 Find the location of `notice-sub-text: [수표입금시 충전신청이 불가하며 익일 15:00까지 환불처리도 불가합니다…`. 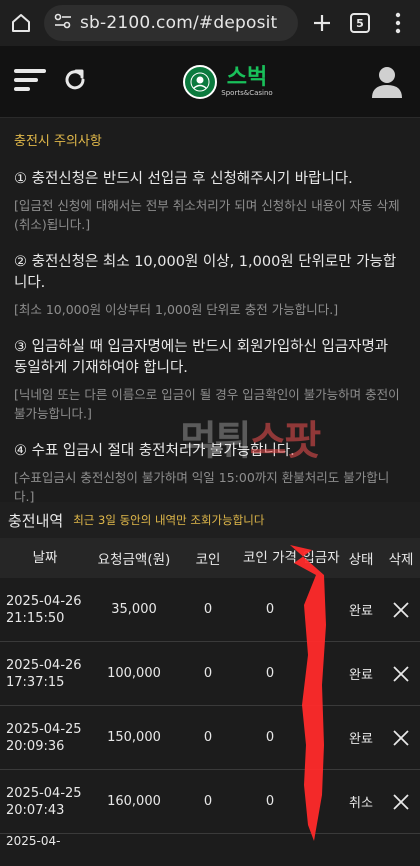

notice-sub-text: [수표입금시 충전신청이 불가하며 익일 15:00까지 환불처리도 불가합니다… is located at coordinates (202, 487).